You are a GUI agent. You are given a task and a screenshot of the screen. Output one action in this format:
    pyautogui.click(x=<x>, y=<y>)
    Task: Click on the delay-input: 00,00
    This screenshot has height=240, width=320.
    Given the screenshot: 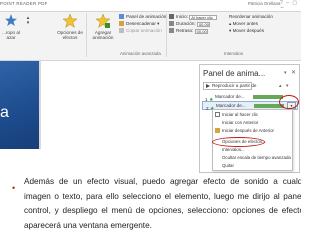 What is the action you would take?
    pyautogui.click(x=201, y=31)
    